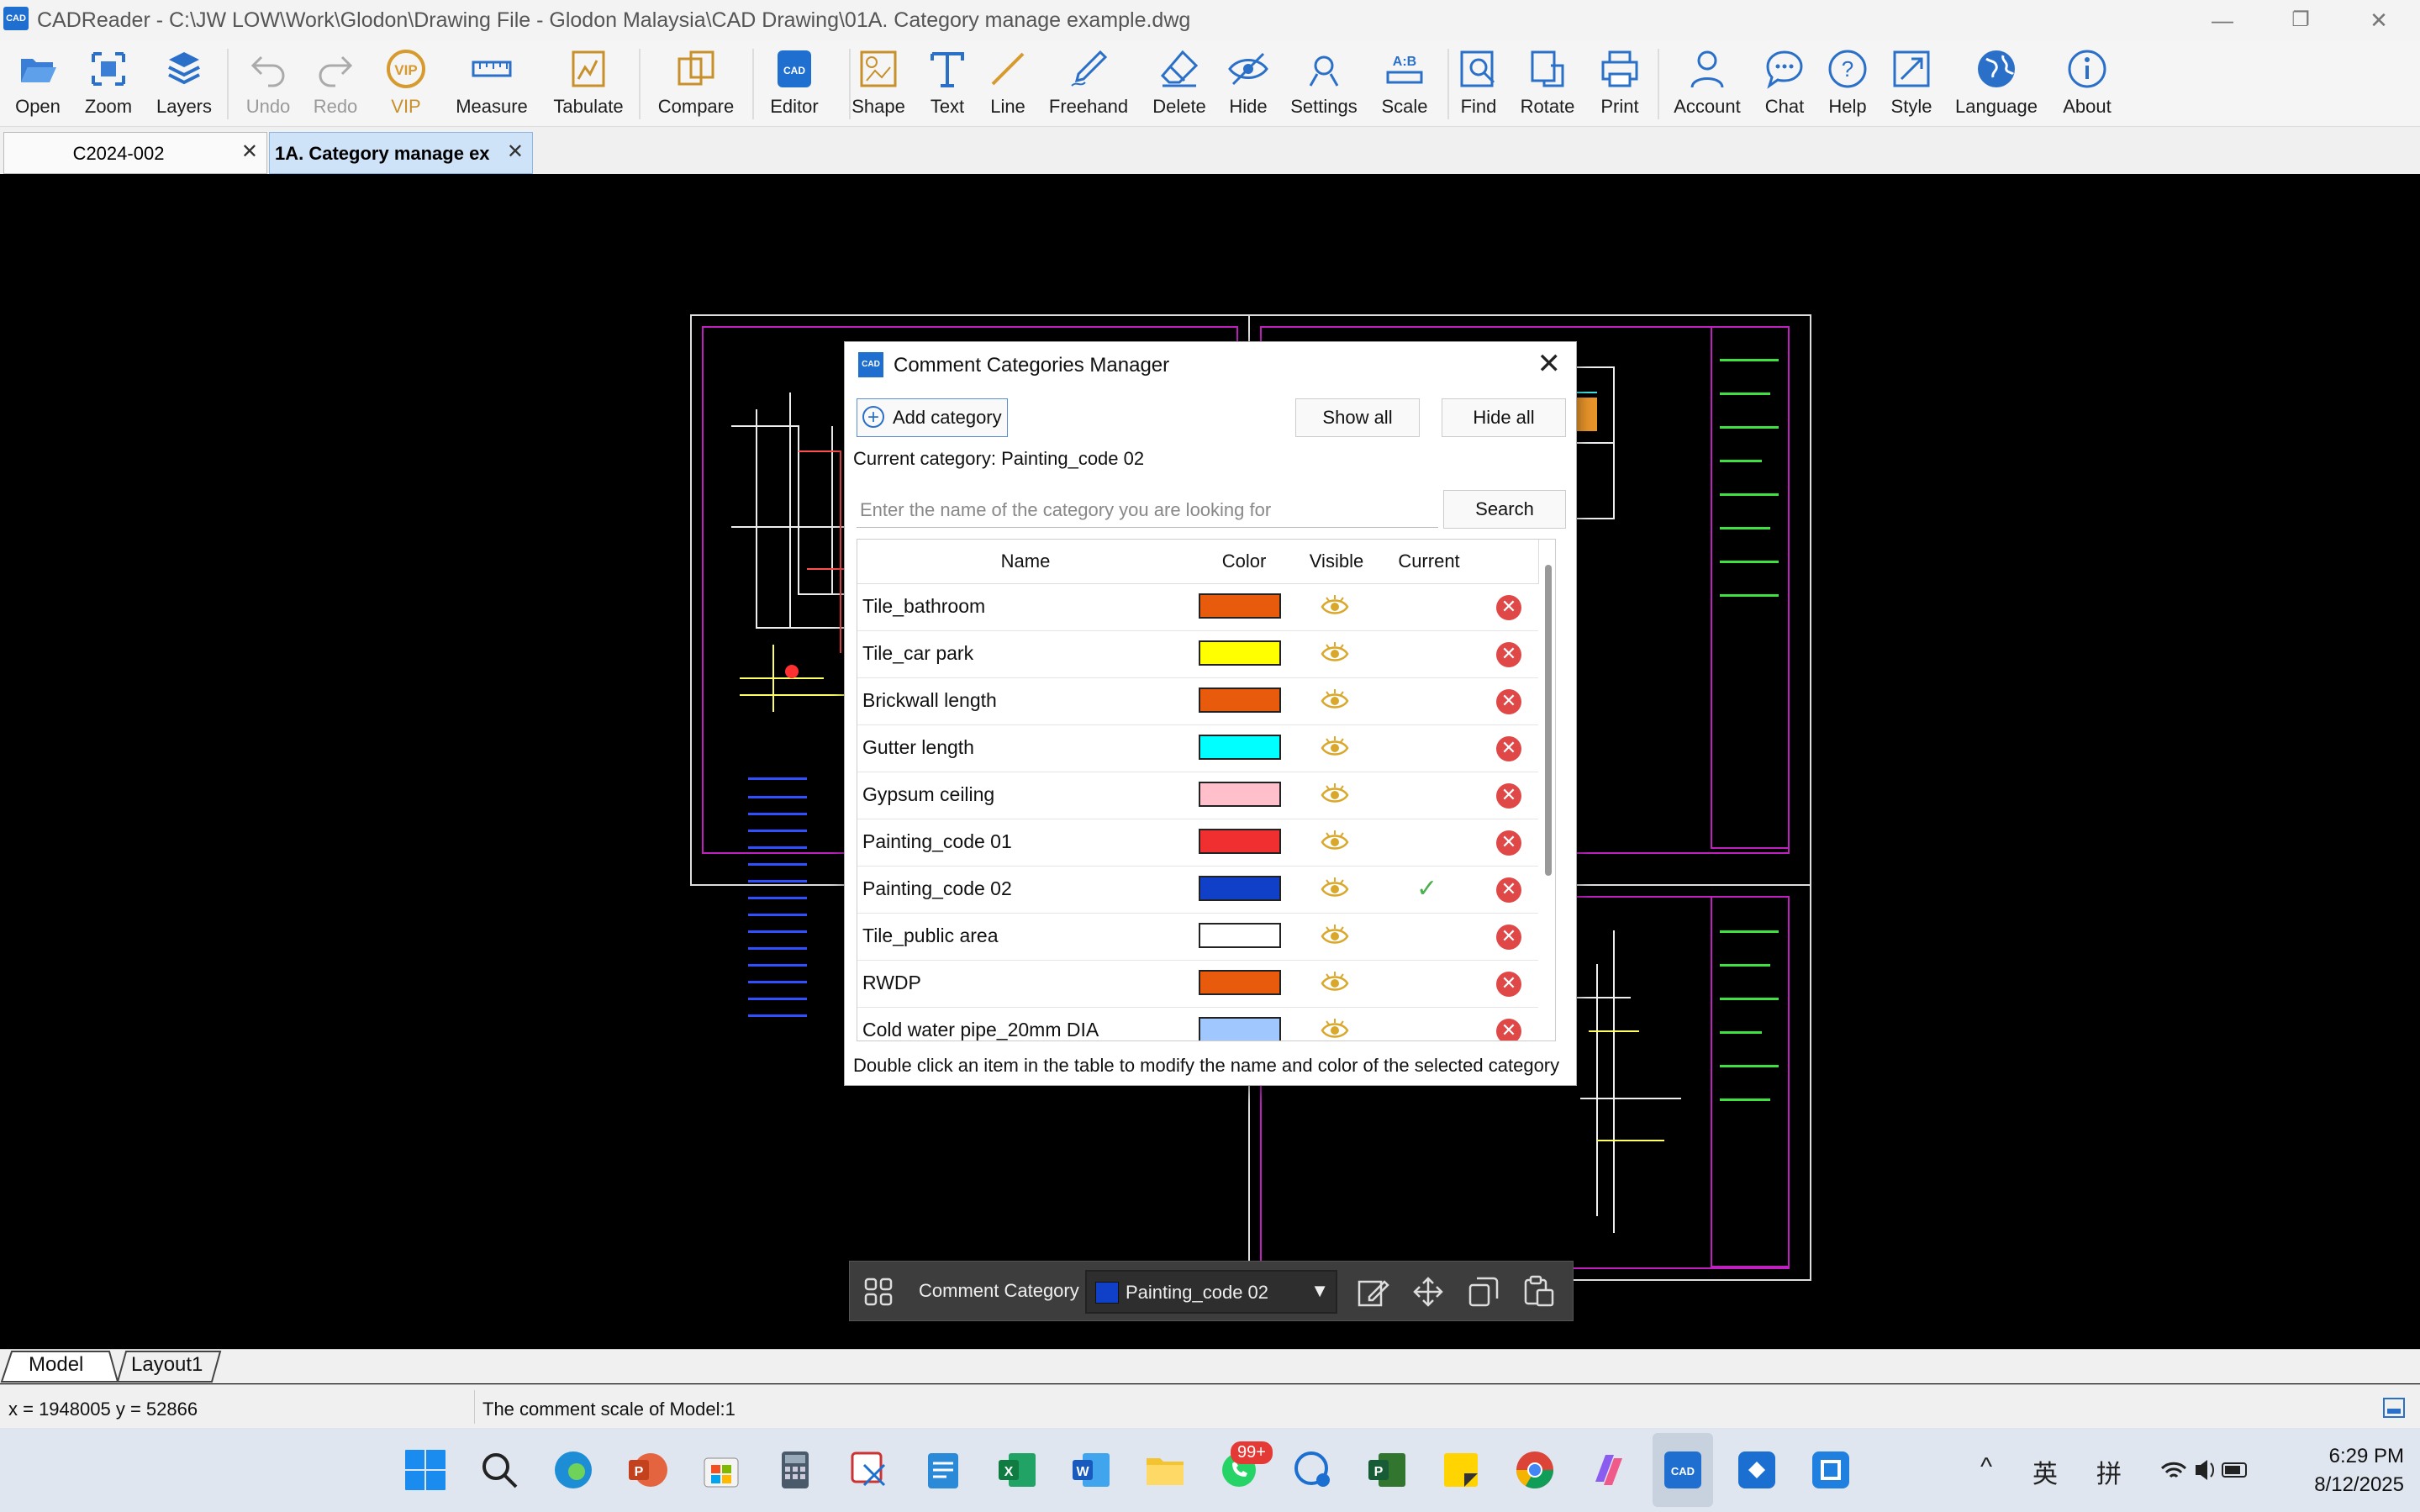  Describe the element at coordinates (943, 1470) in the screenshot. I see `notepad-icon` at that location.